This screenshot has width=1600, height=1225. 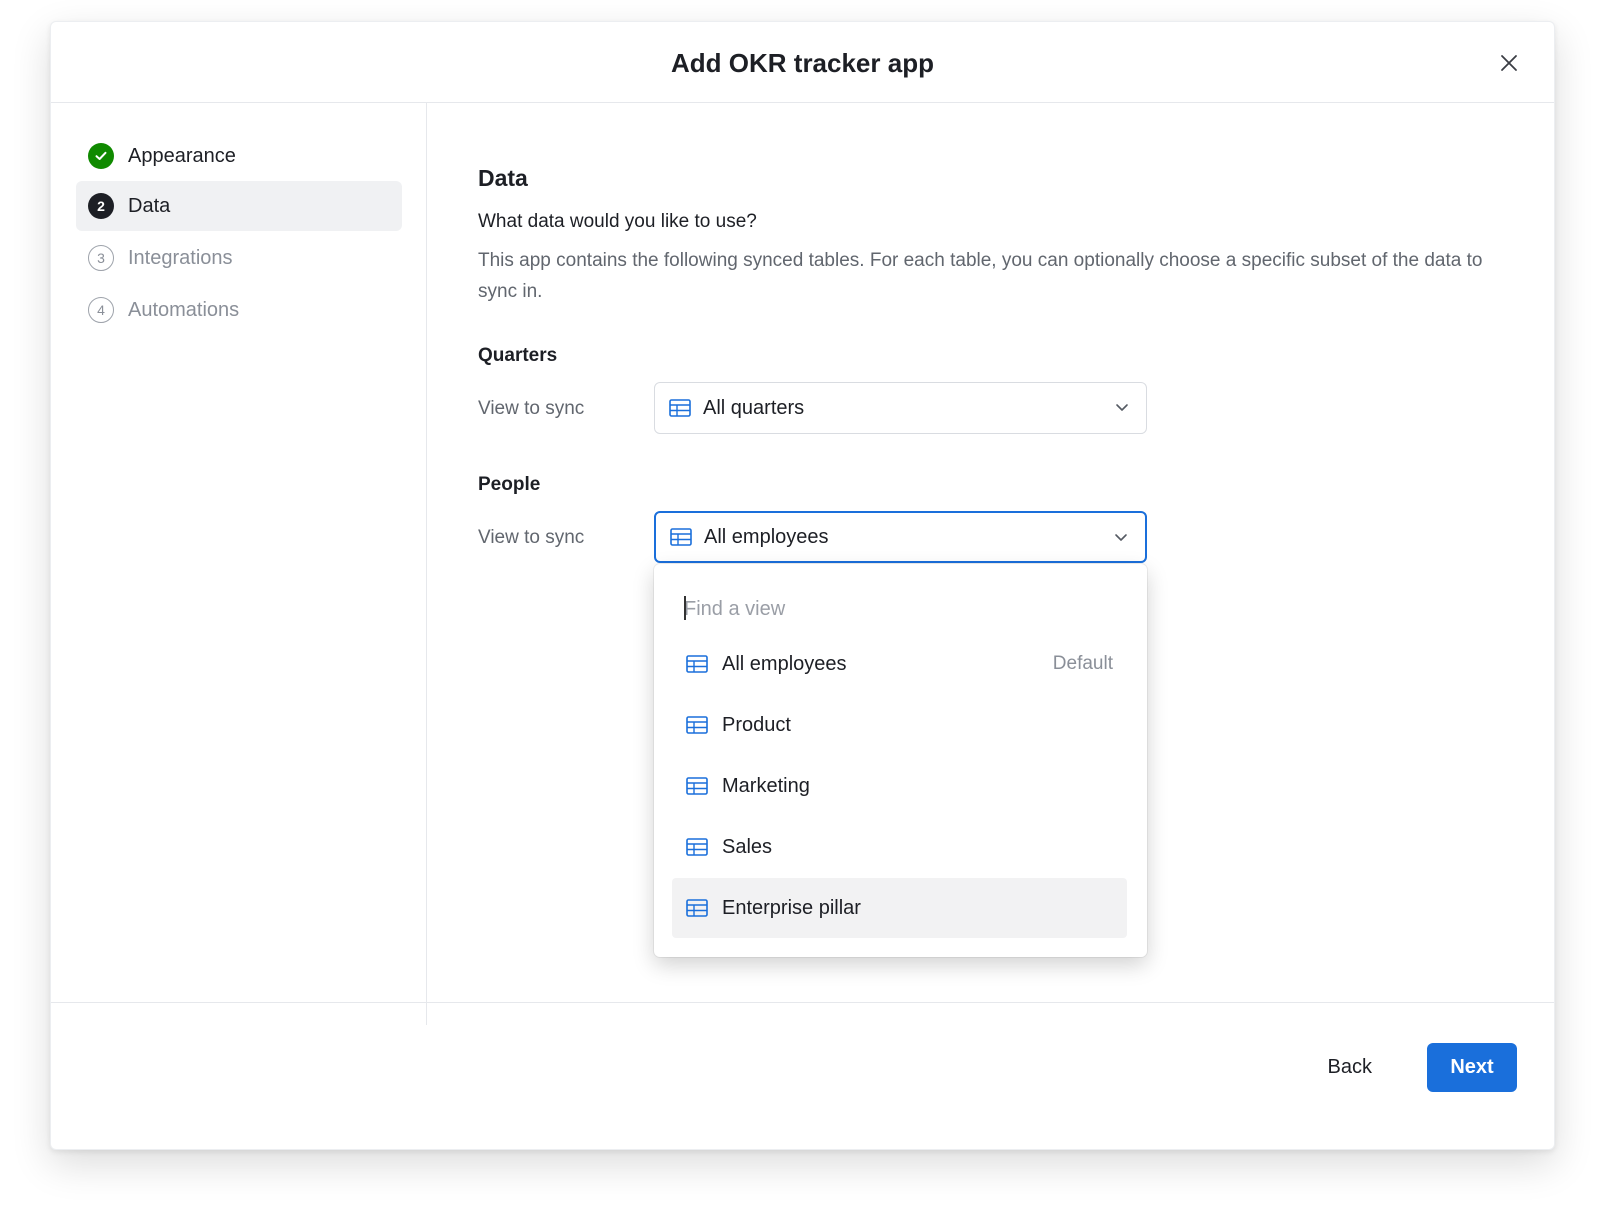 What do you see at coordinates (899, 786) in the screenshot?
I see `view-option-marketing: Marketing` at bounding box center [899, 786].